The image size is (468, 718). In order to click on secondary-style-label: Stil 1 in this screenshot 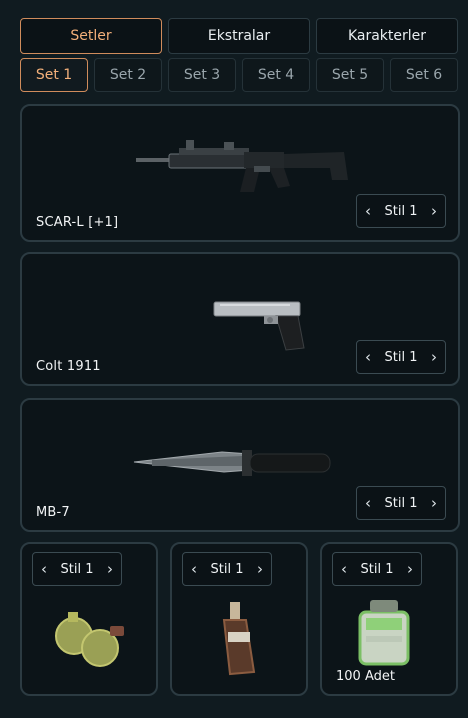, I will do `click(401, 357)`.